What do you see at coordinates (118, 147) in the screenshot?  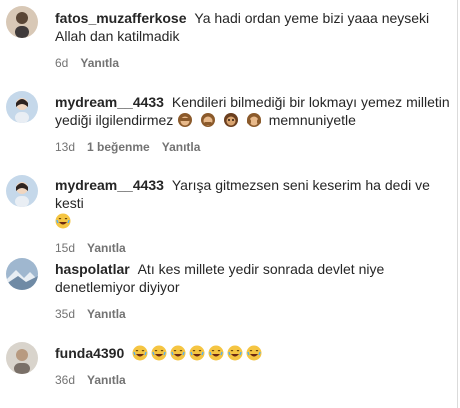 I see `likes-count: 1 beğenme` at bounding box center [118, 147].